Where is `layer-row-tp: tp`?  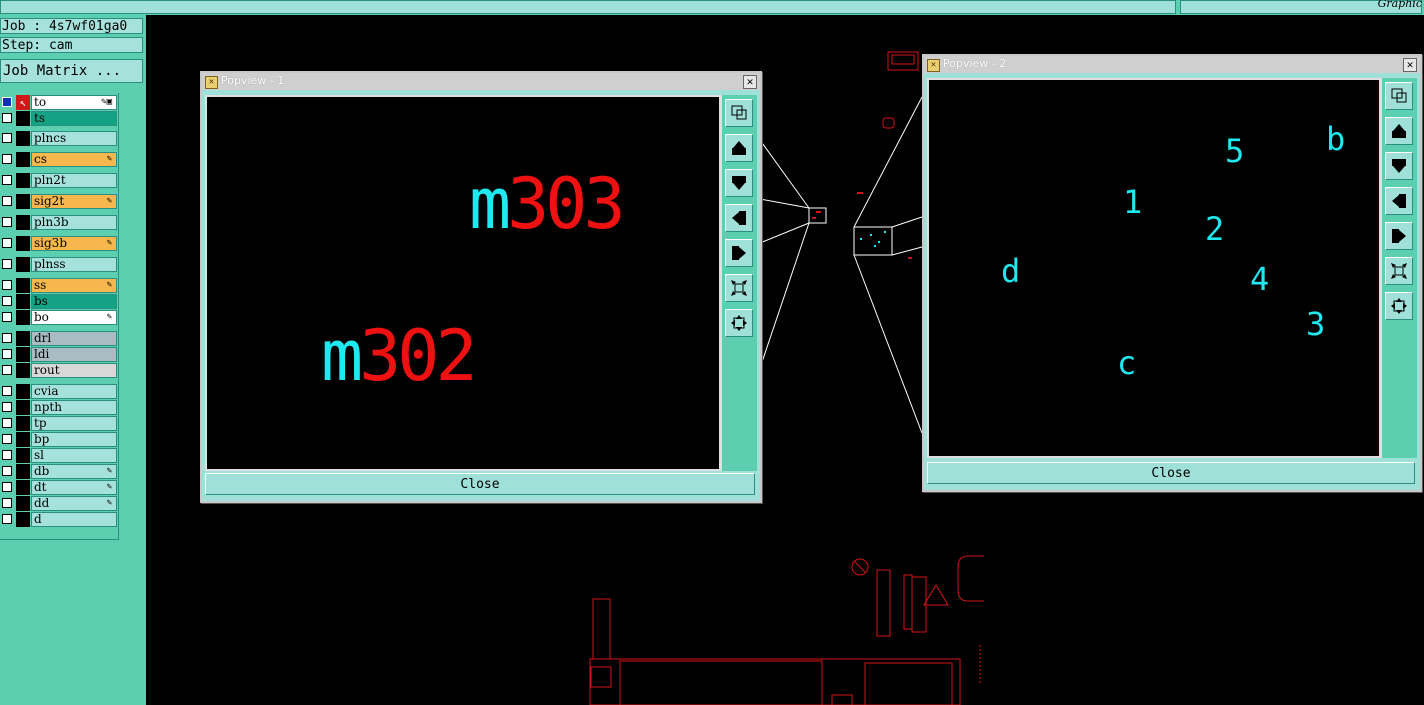
layer-row-tp: tp is located at coordinates (58, 423).